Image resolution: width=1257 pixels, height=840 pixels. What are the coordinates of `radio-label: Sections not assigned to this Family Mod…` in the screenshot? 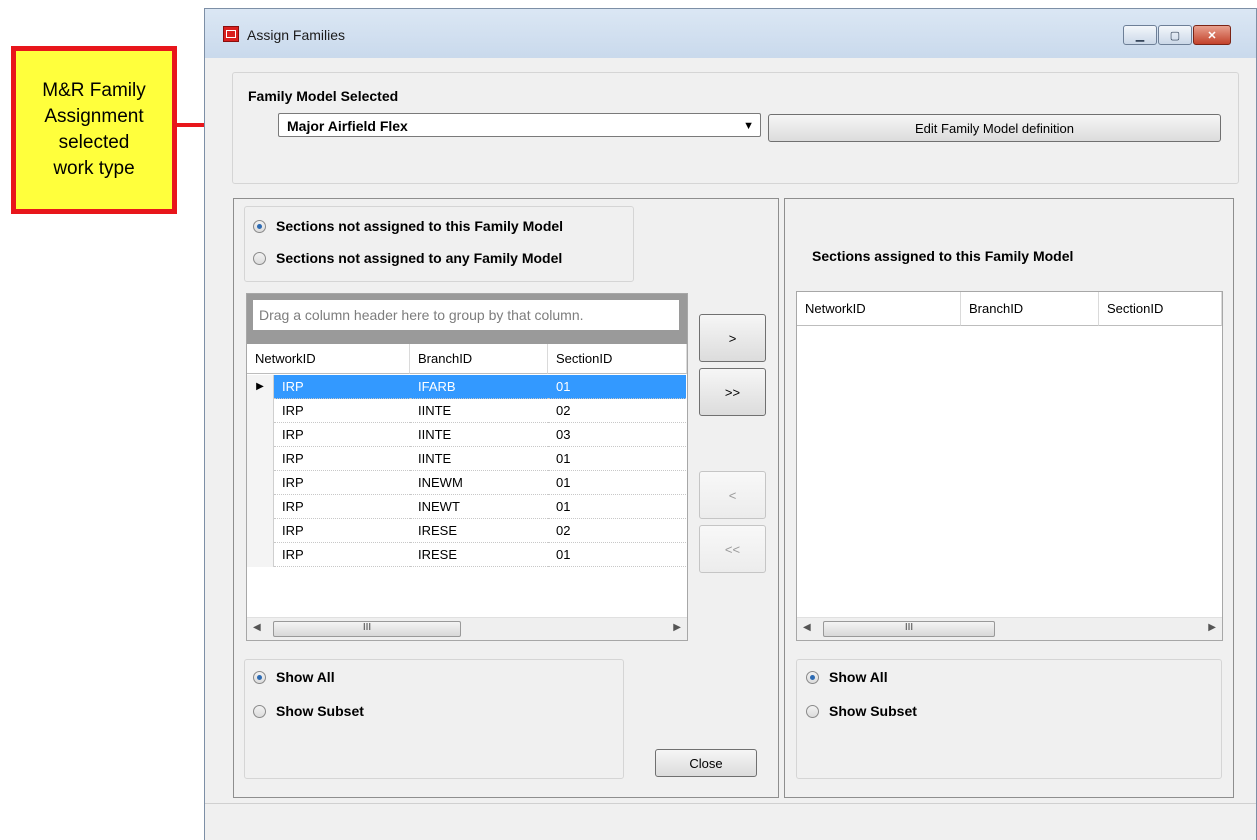 It's located at (420, 226).